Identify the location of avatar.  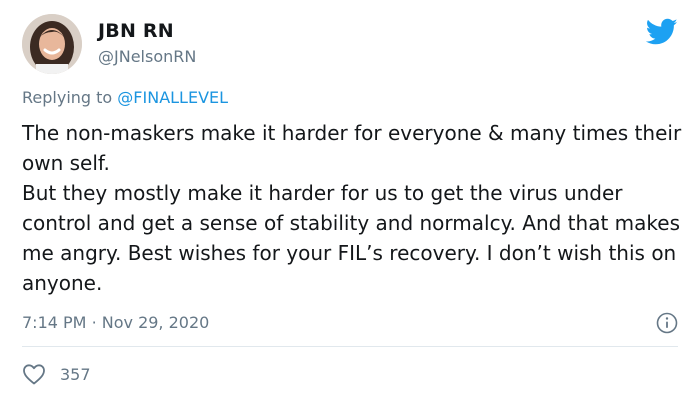
(52, 44).